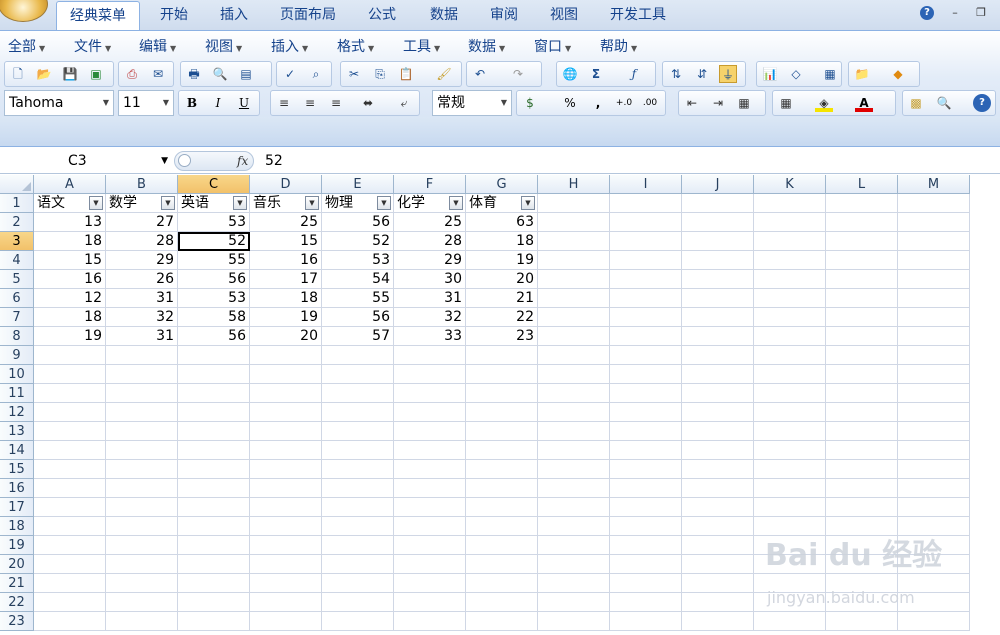 This screenshot has width=1000, height=635. I want to click on cell-B22, so click(142, 602).